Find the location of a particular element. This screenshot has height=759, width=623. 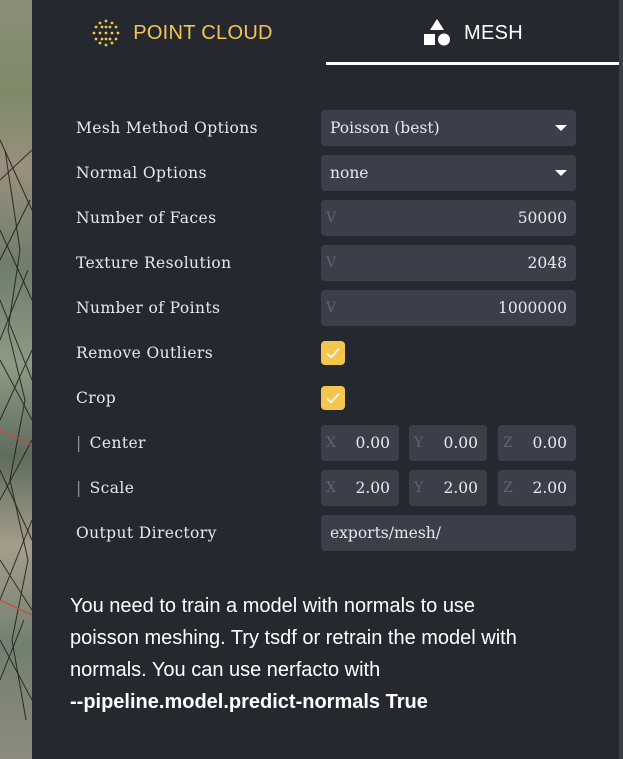

crop-checkbox is located at coordinates (333, 398).